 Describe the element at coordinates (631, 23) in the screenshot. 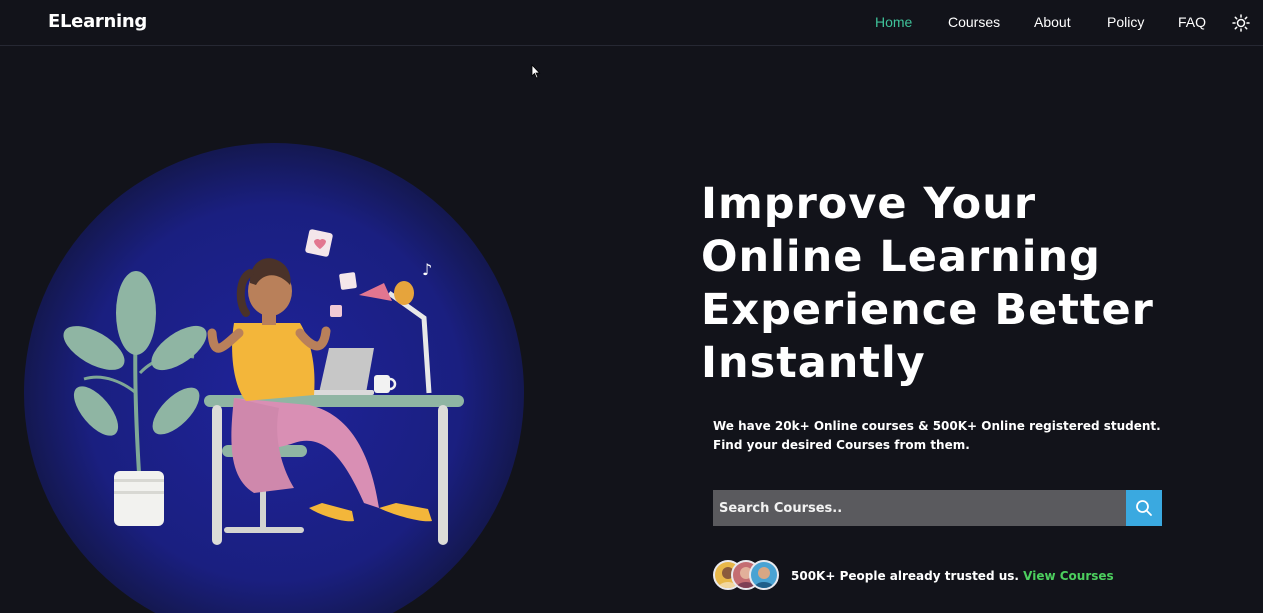

I see `navbar: ELearning Home Courses About Policy FAQ` at that location.